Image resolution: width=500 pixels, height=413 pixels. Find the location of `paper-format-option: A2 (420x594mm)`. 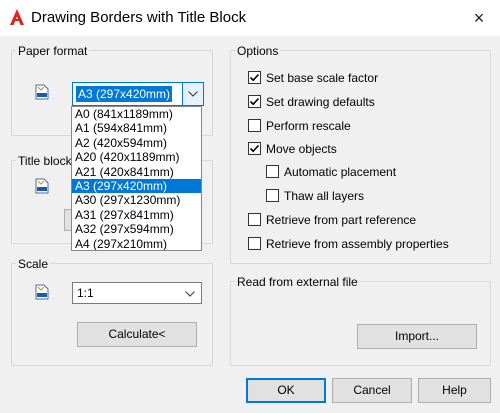

paper-format-option: A2 (420x594mm) is located at coordinates (136, 143).